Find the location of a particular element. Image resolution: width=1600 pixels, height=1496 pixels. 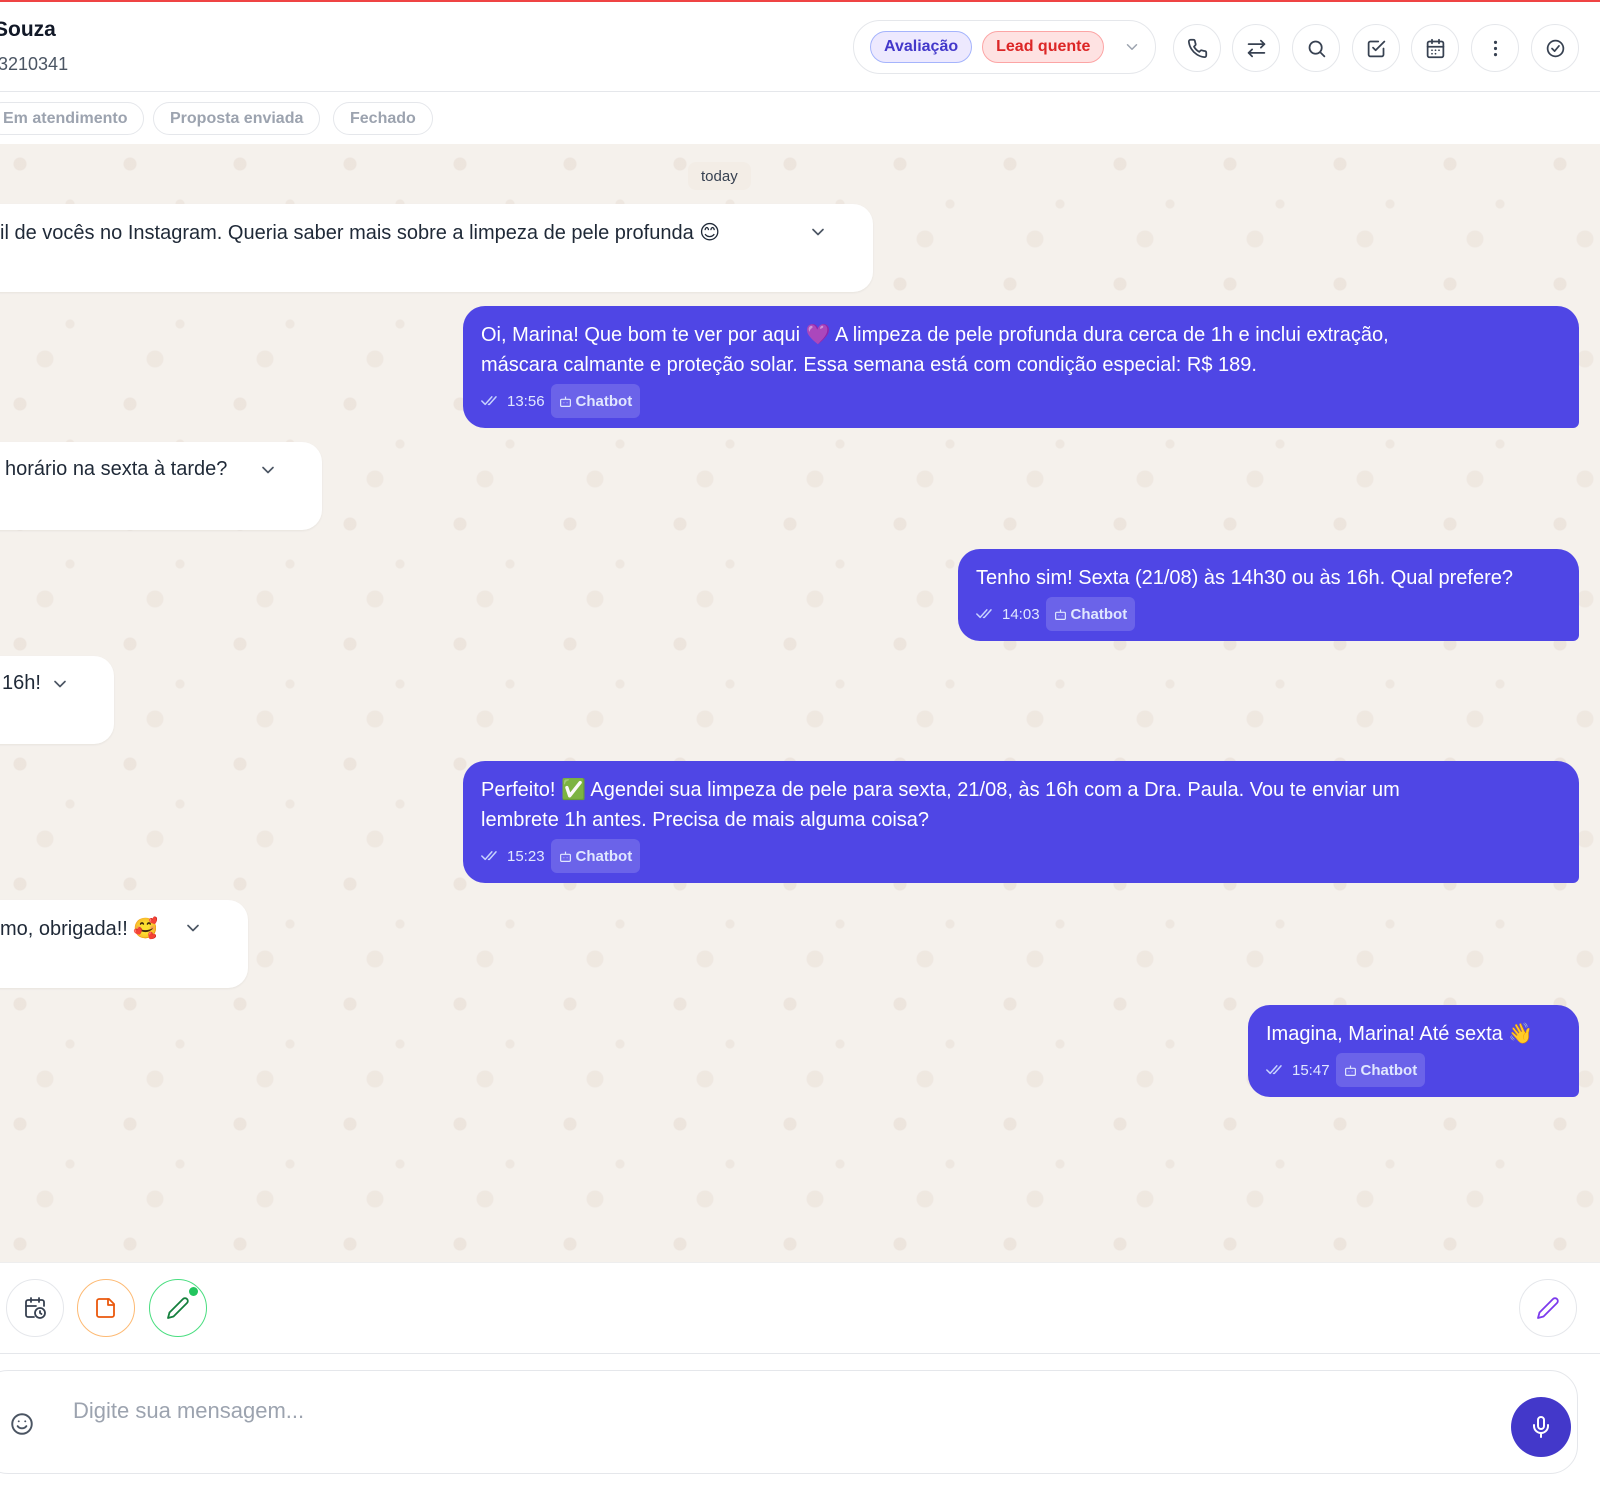

tag-avaliacao: Avaliação is located at coordinates (921, 47).